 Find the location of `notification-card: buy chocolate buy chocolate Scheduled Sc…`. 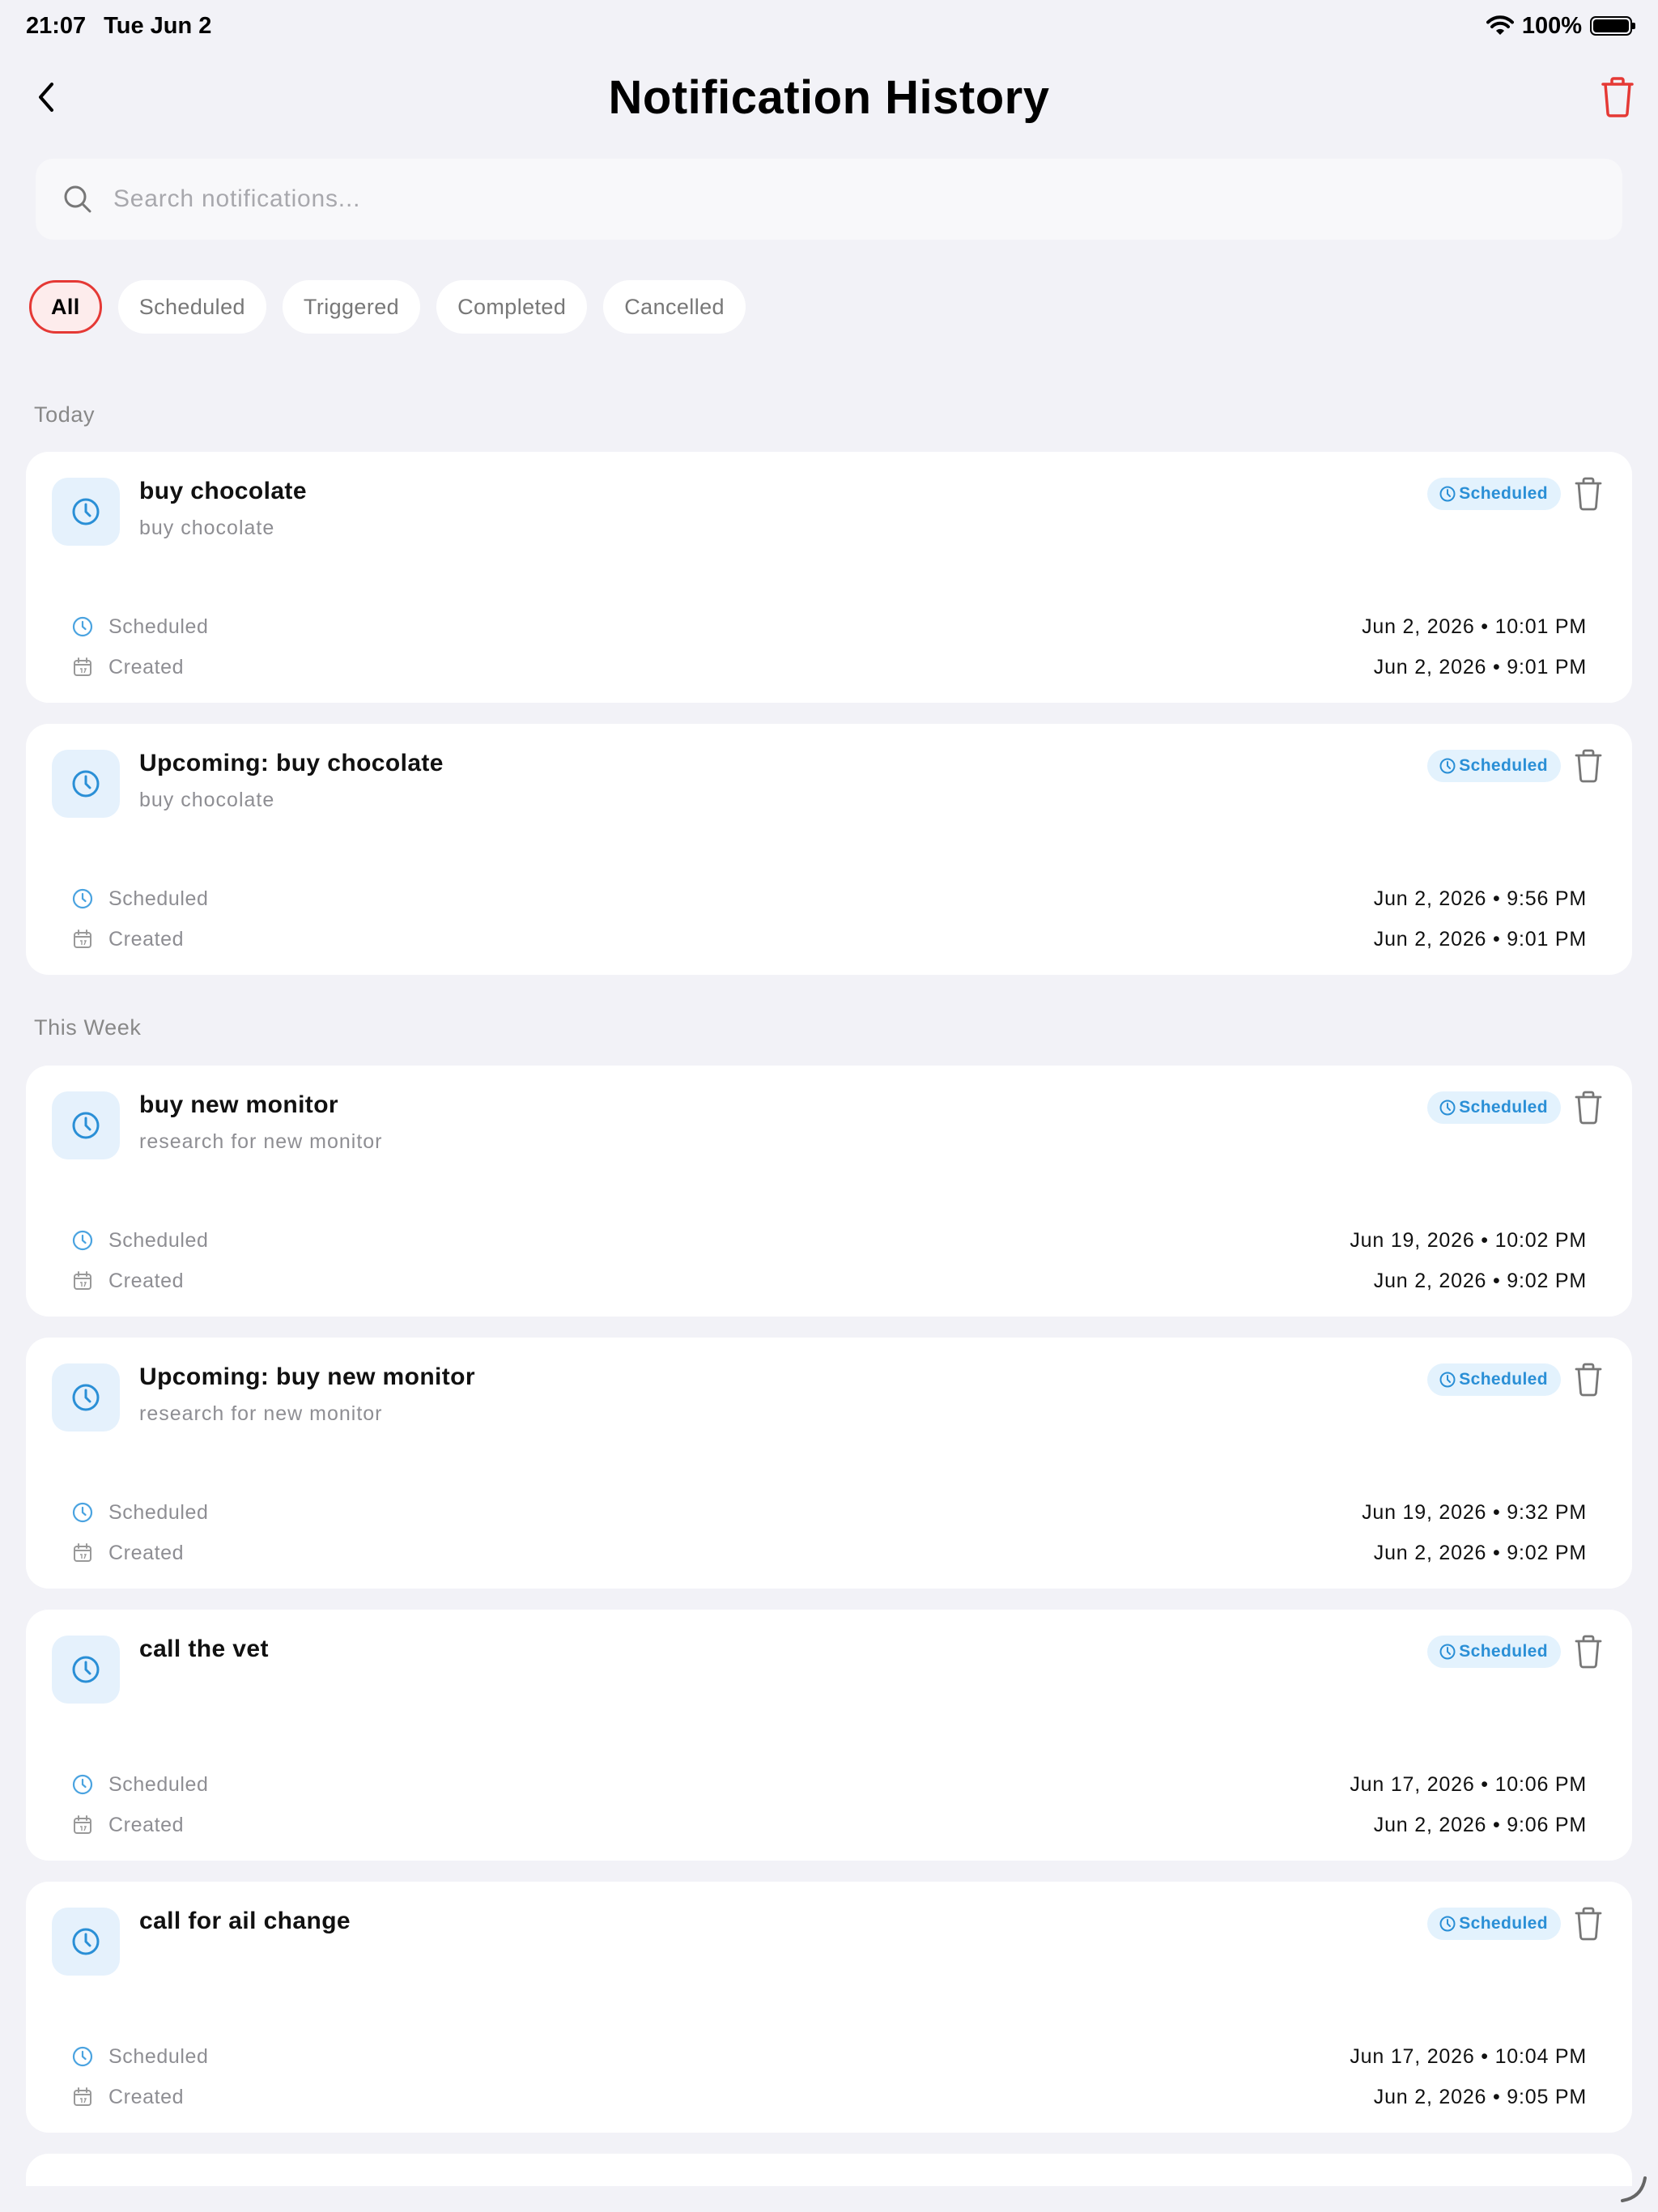

notification-card: buy chocolate buy chocolate Scheduled Sc… is located at coordinates (829, 577).